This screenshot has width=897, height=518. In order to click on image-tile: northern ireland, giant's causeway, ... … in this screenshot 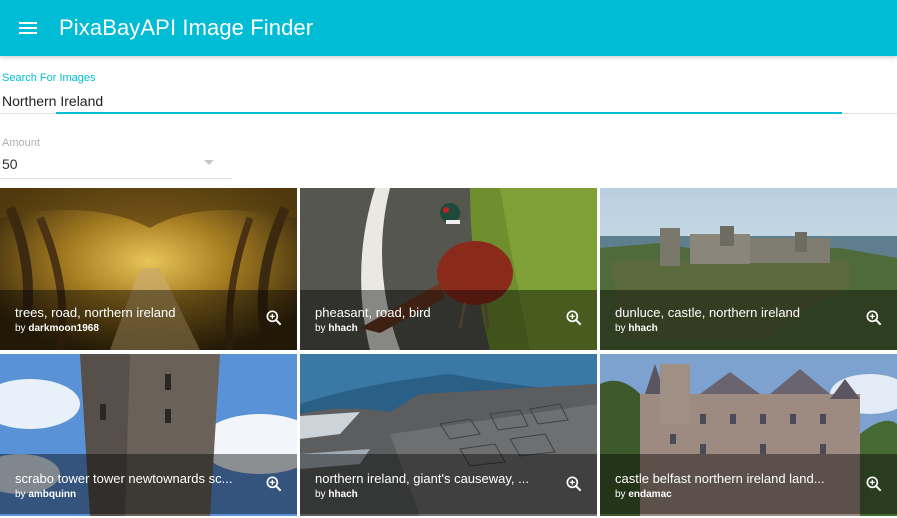, I will do `click(448, 435)`.